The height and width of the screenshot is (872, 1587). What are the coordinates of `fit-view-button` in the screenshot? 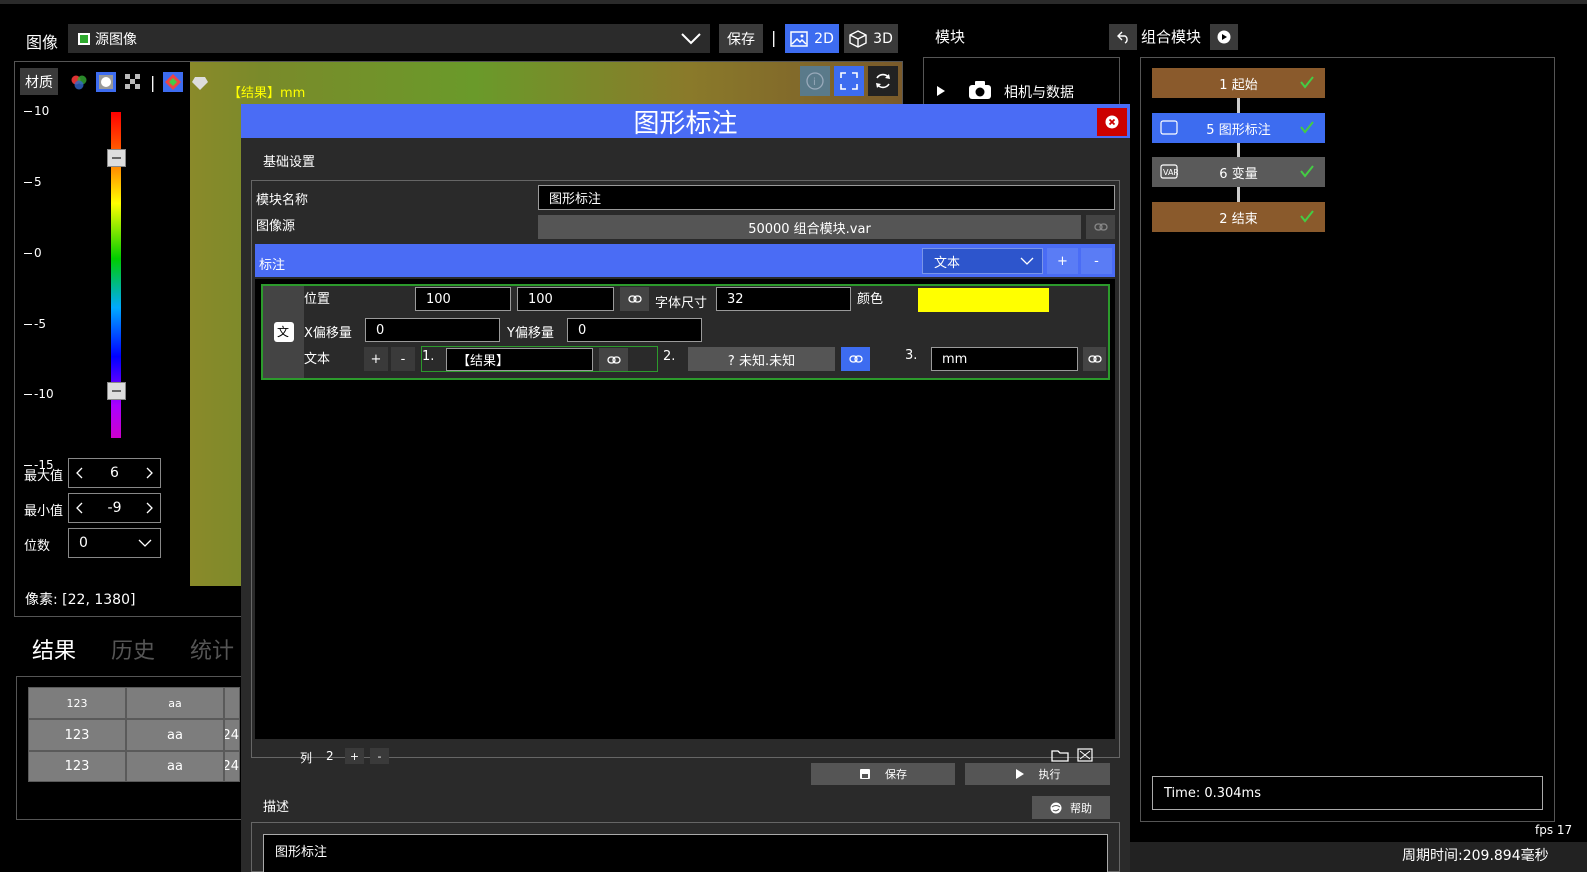 It's located at (849, 81).